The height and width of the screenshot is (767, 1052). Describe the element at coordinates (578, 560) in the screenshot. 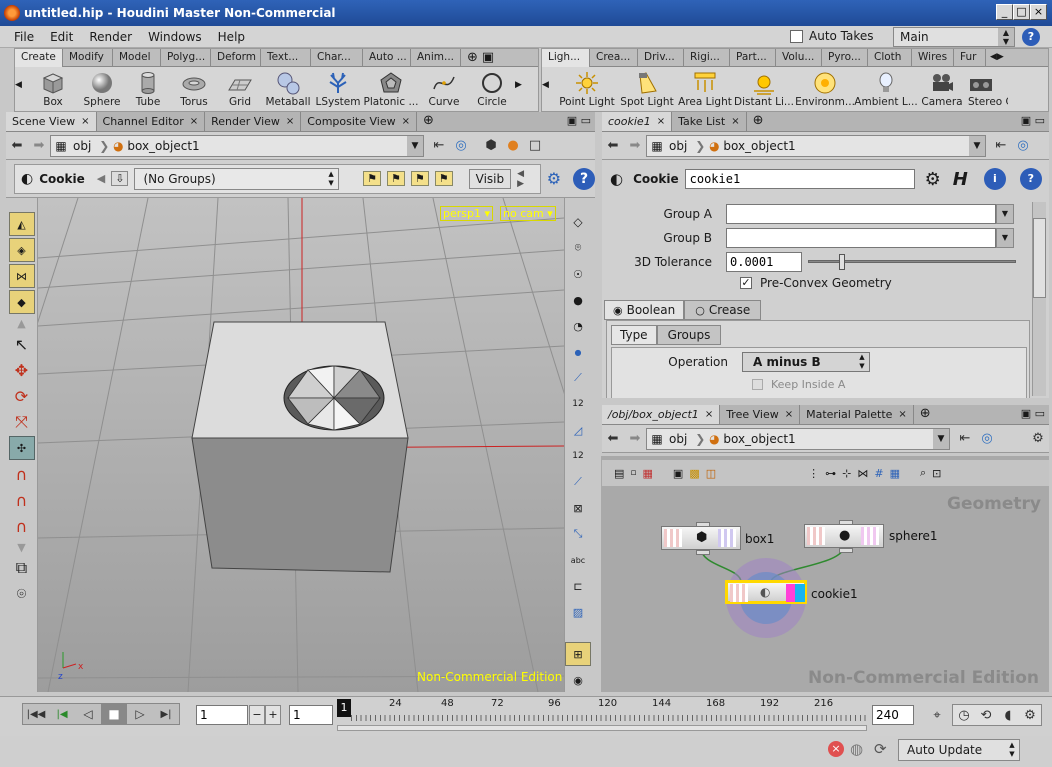

I see `attribute-text-icon: abc` at that location.